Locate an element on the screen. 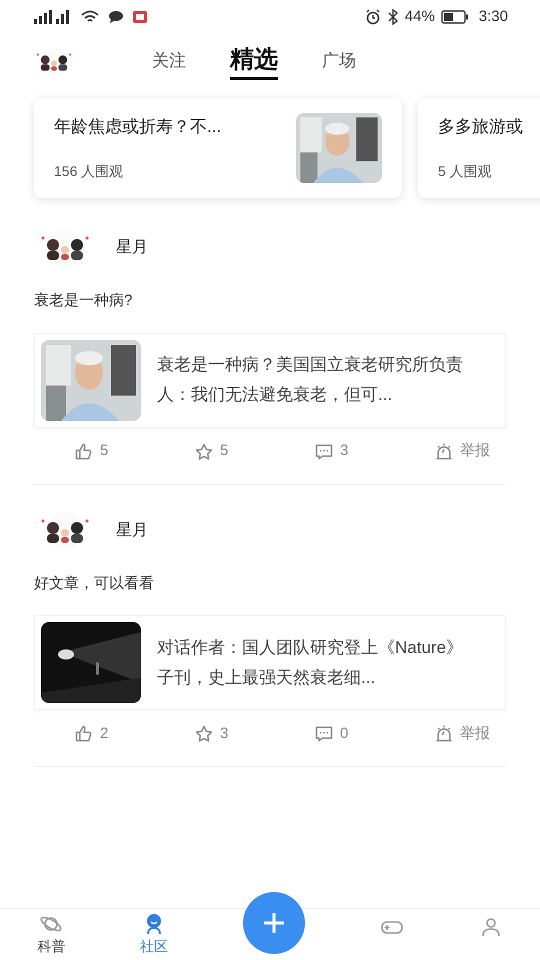 Image resolution: width=540 pixels, height=960 pixels. post-text: 好文章，可以看看 is located at coordinates (94, 584).